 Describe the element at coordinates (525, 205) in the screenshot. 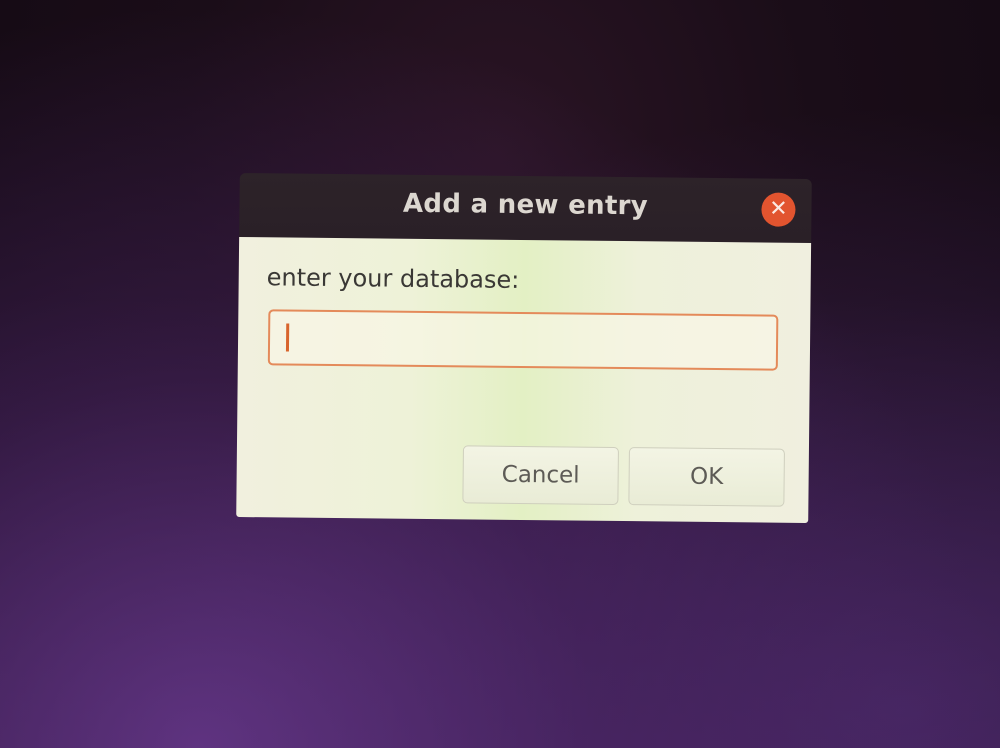

I see `dialog-title: Add a new entry` at that location.